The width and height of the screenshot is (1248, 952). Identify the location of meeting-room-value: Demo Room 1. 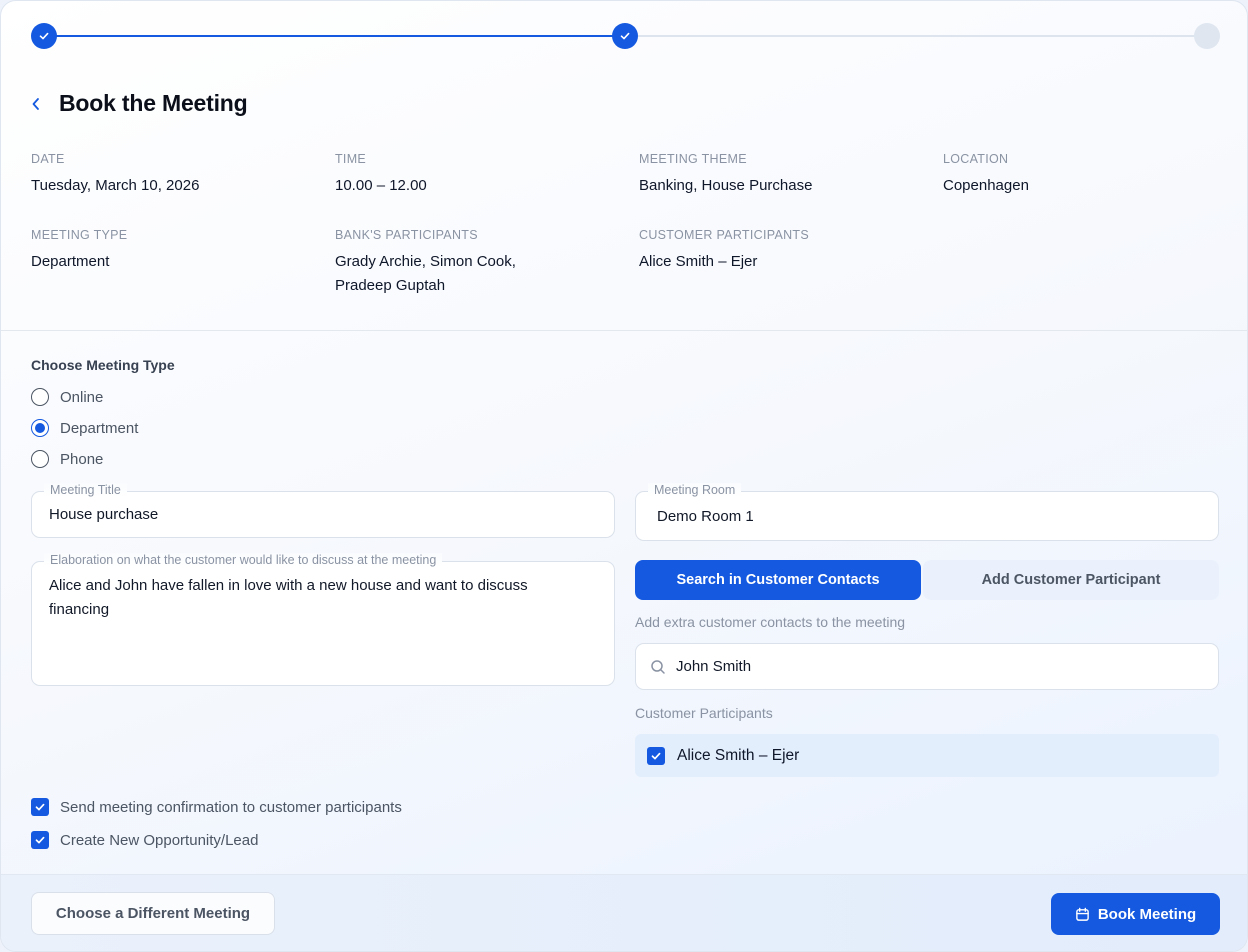
(705, 517).